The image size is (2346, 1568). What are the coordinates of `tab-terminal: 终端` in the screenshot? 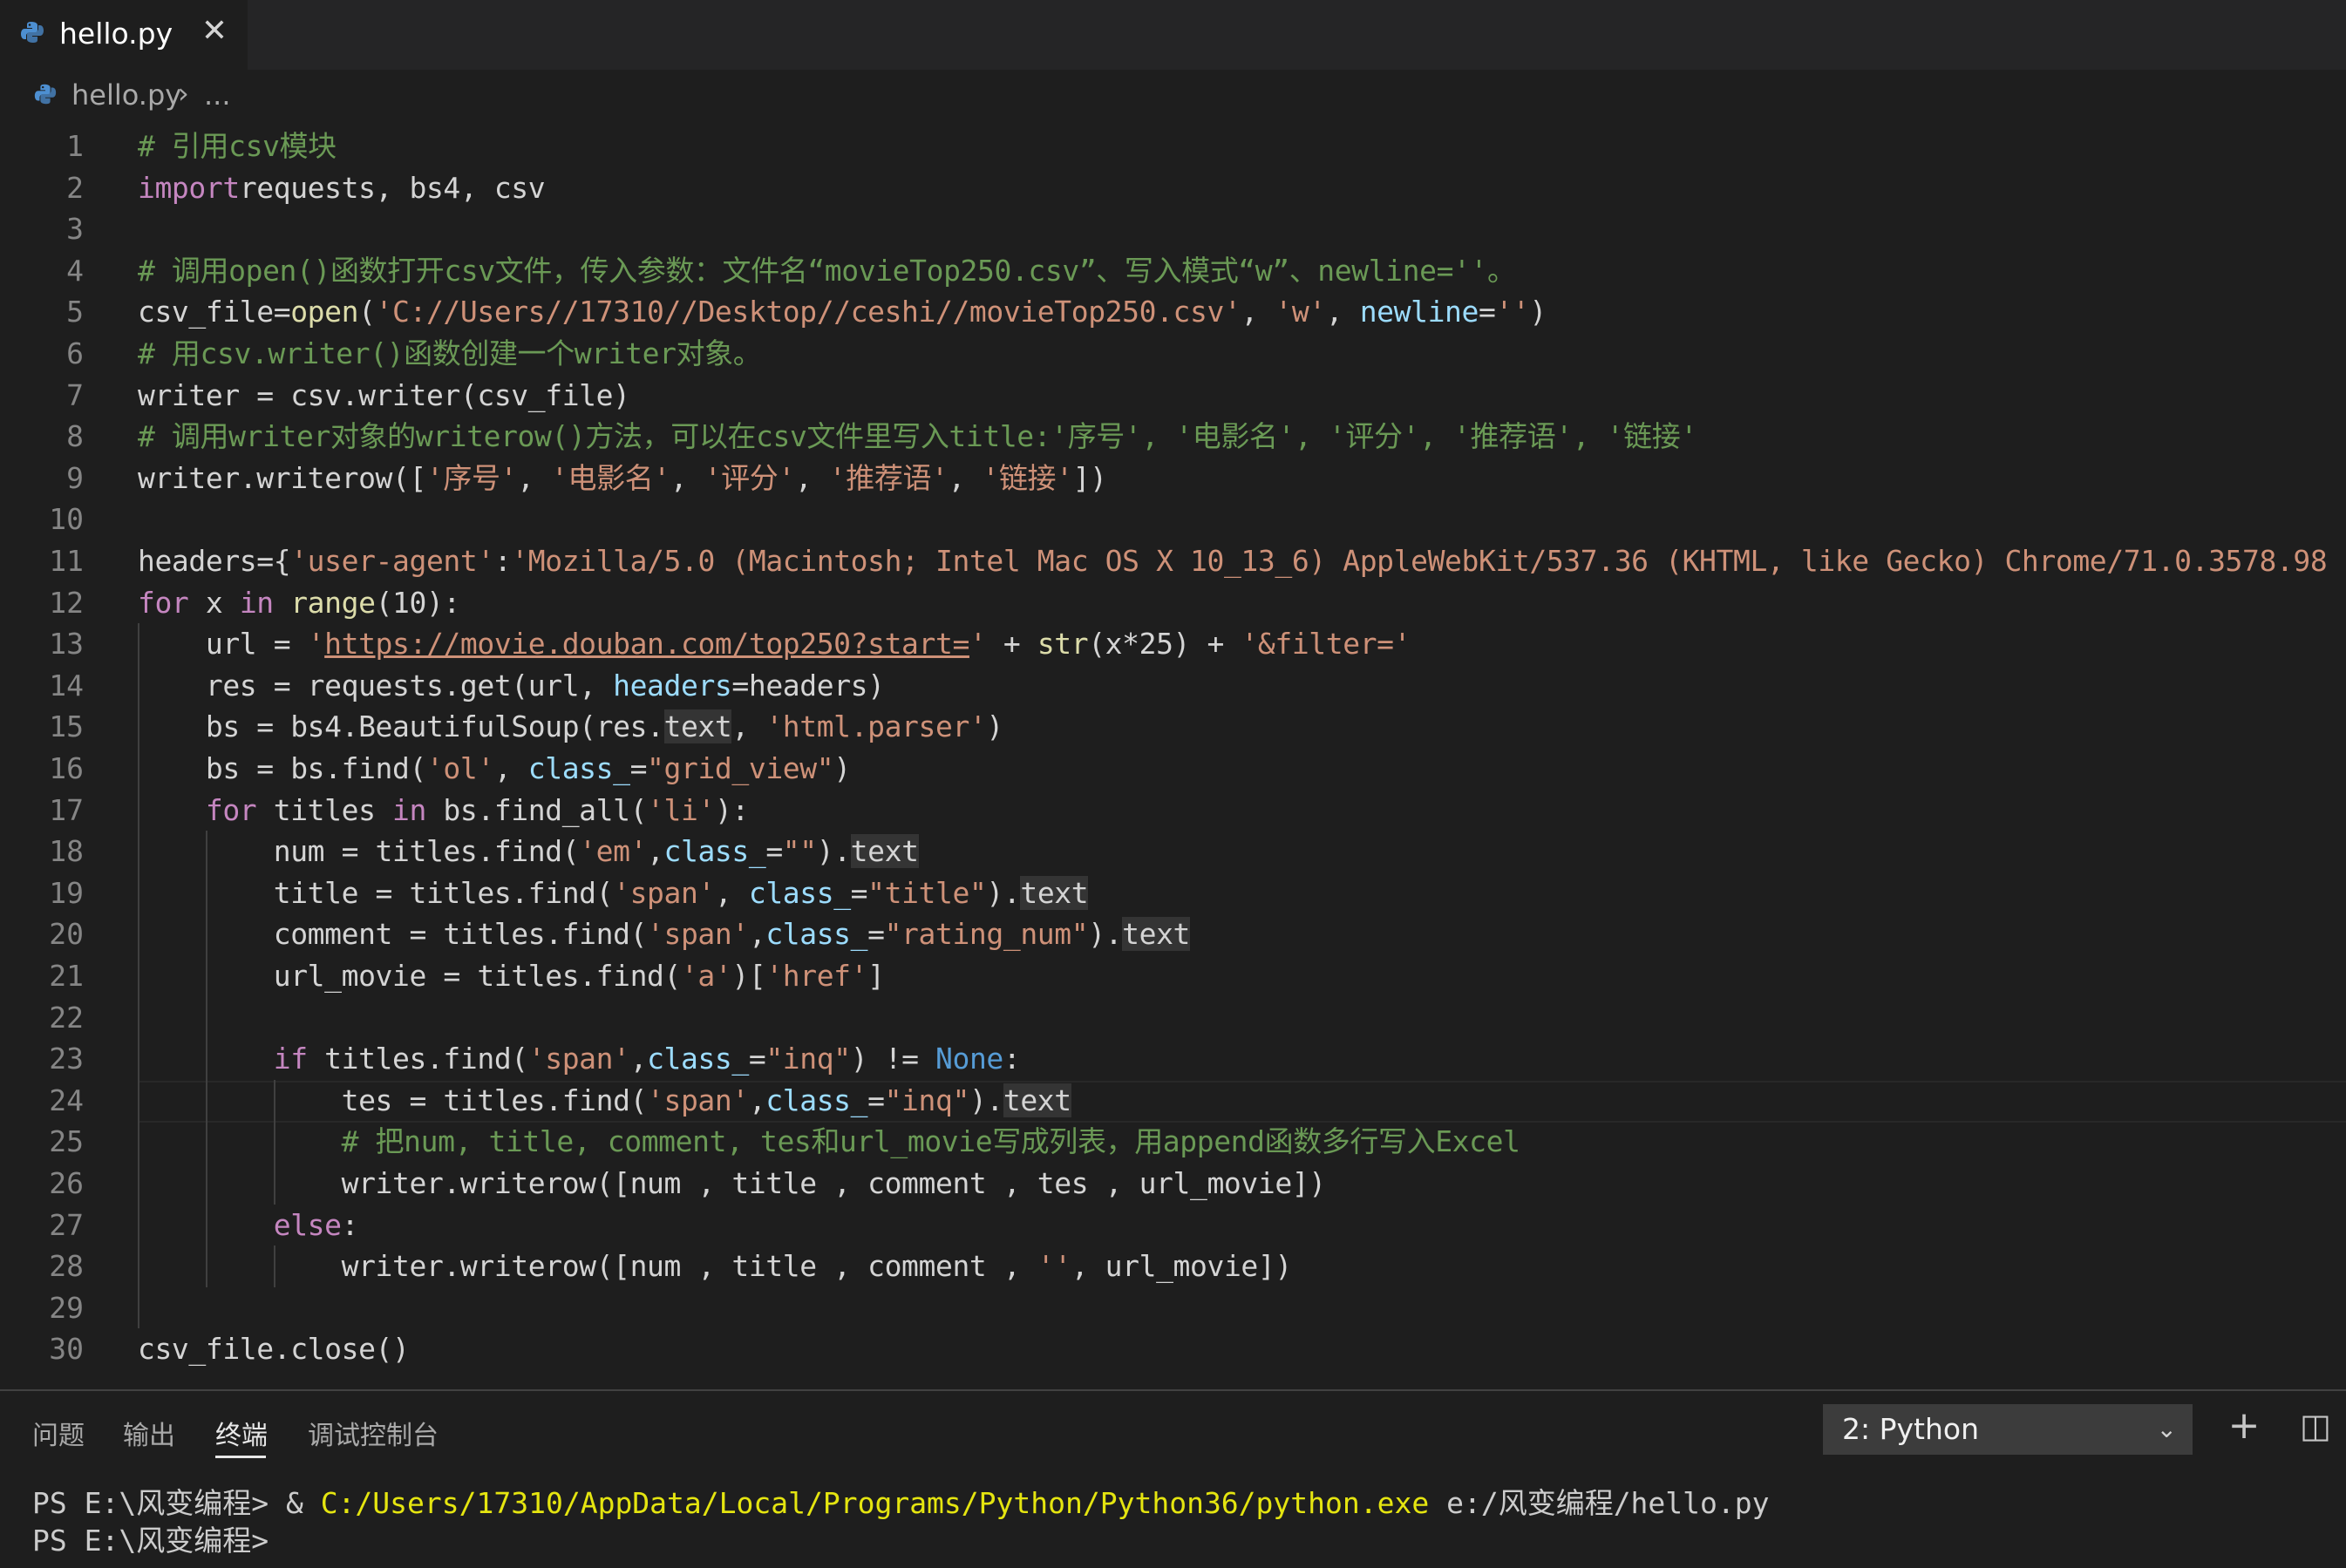 It's located at (241, 1433).